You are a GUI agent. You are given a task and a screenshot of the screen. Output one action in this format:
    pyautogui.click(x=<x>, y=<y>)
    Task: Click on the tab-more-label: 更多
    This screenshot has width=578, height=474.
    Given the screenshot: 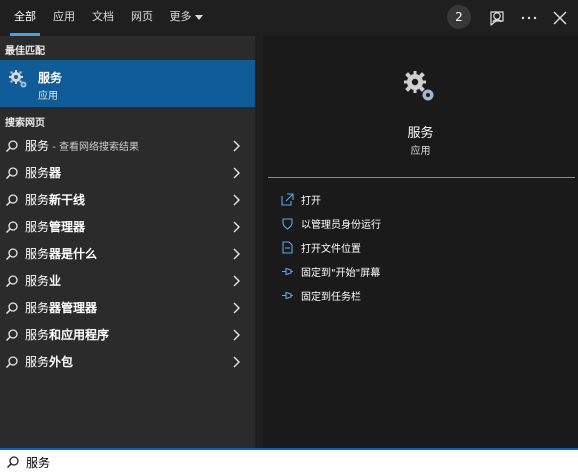 What is the action you would take?
    pyautogui.click(x=180, y=16)
    